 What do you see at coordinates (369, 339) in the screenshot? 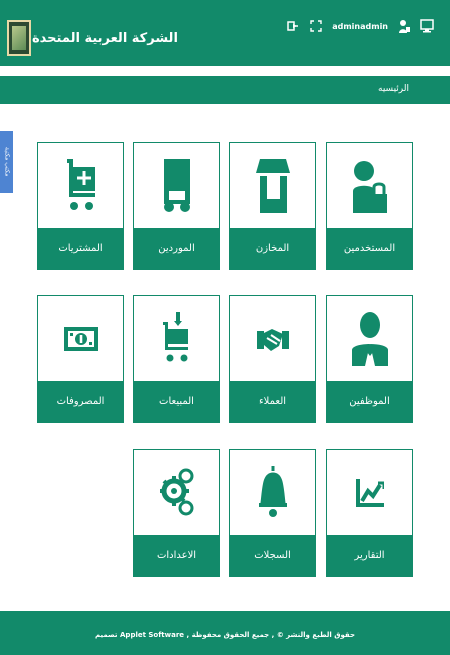
I see `employee-icon` at bounding box center [369, 339].